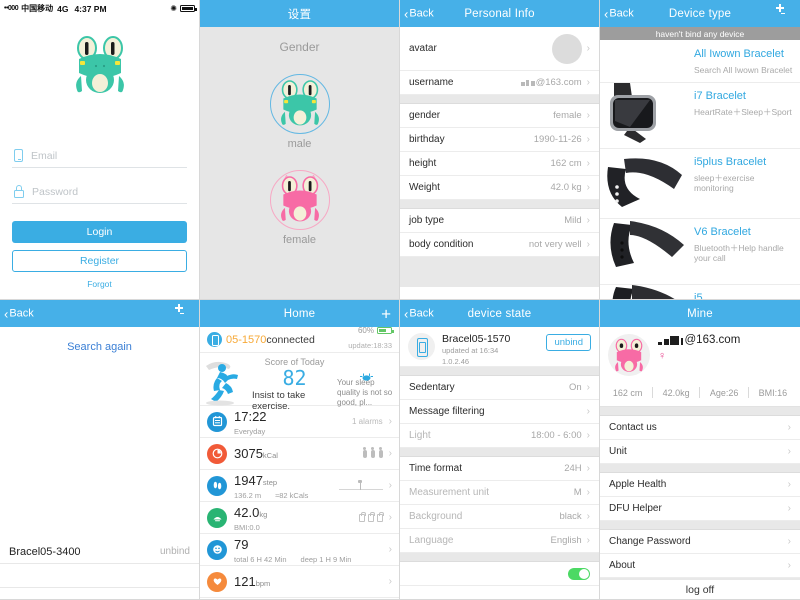 The image size is (800, 600). Describe the element at coordinates (700, 291) in the screenshot. I see `device-item-i5: i5` at that location.